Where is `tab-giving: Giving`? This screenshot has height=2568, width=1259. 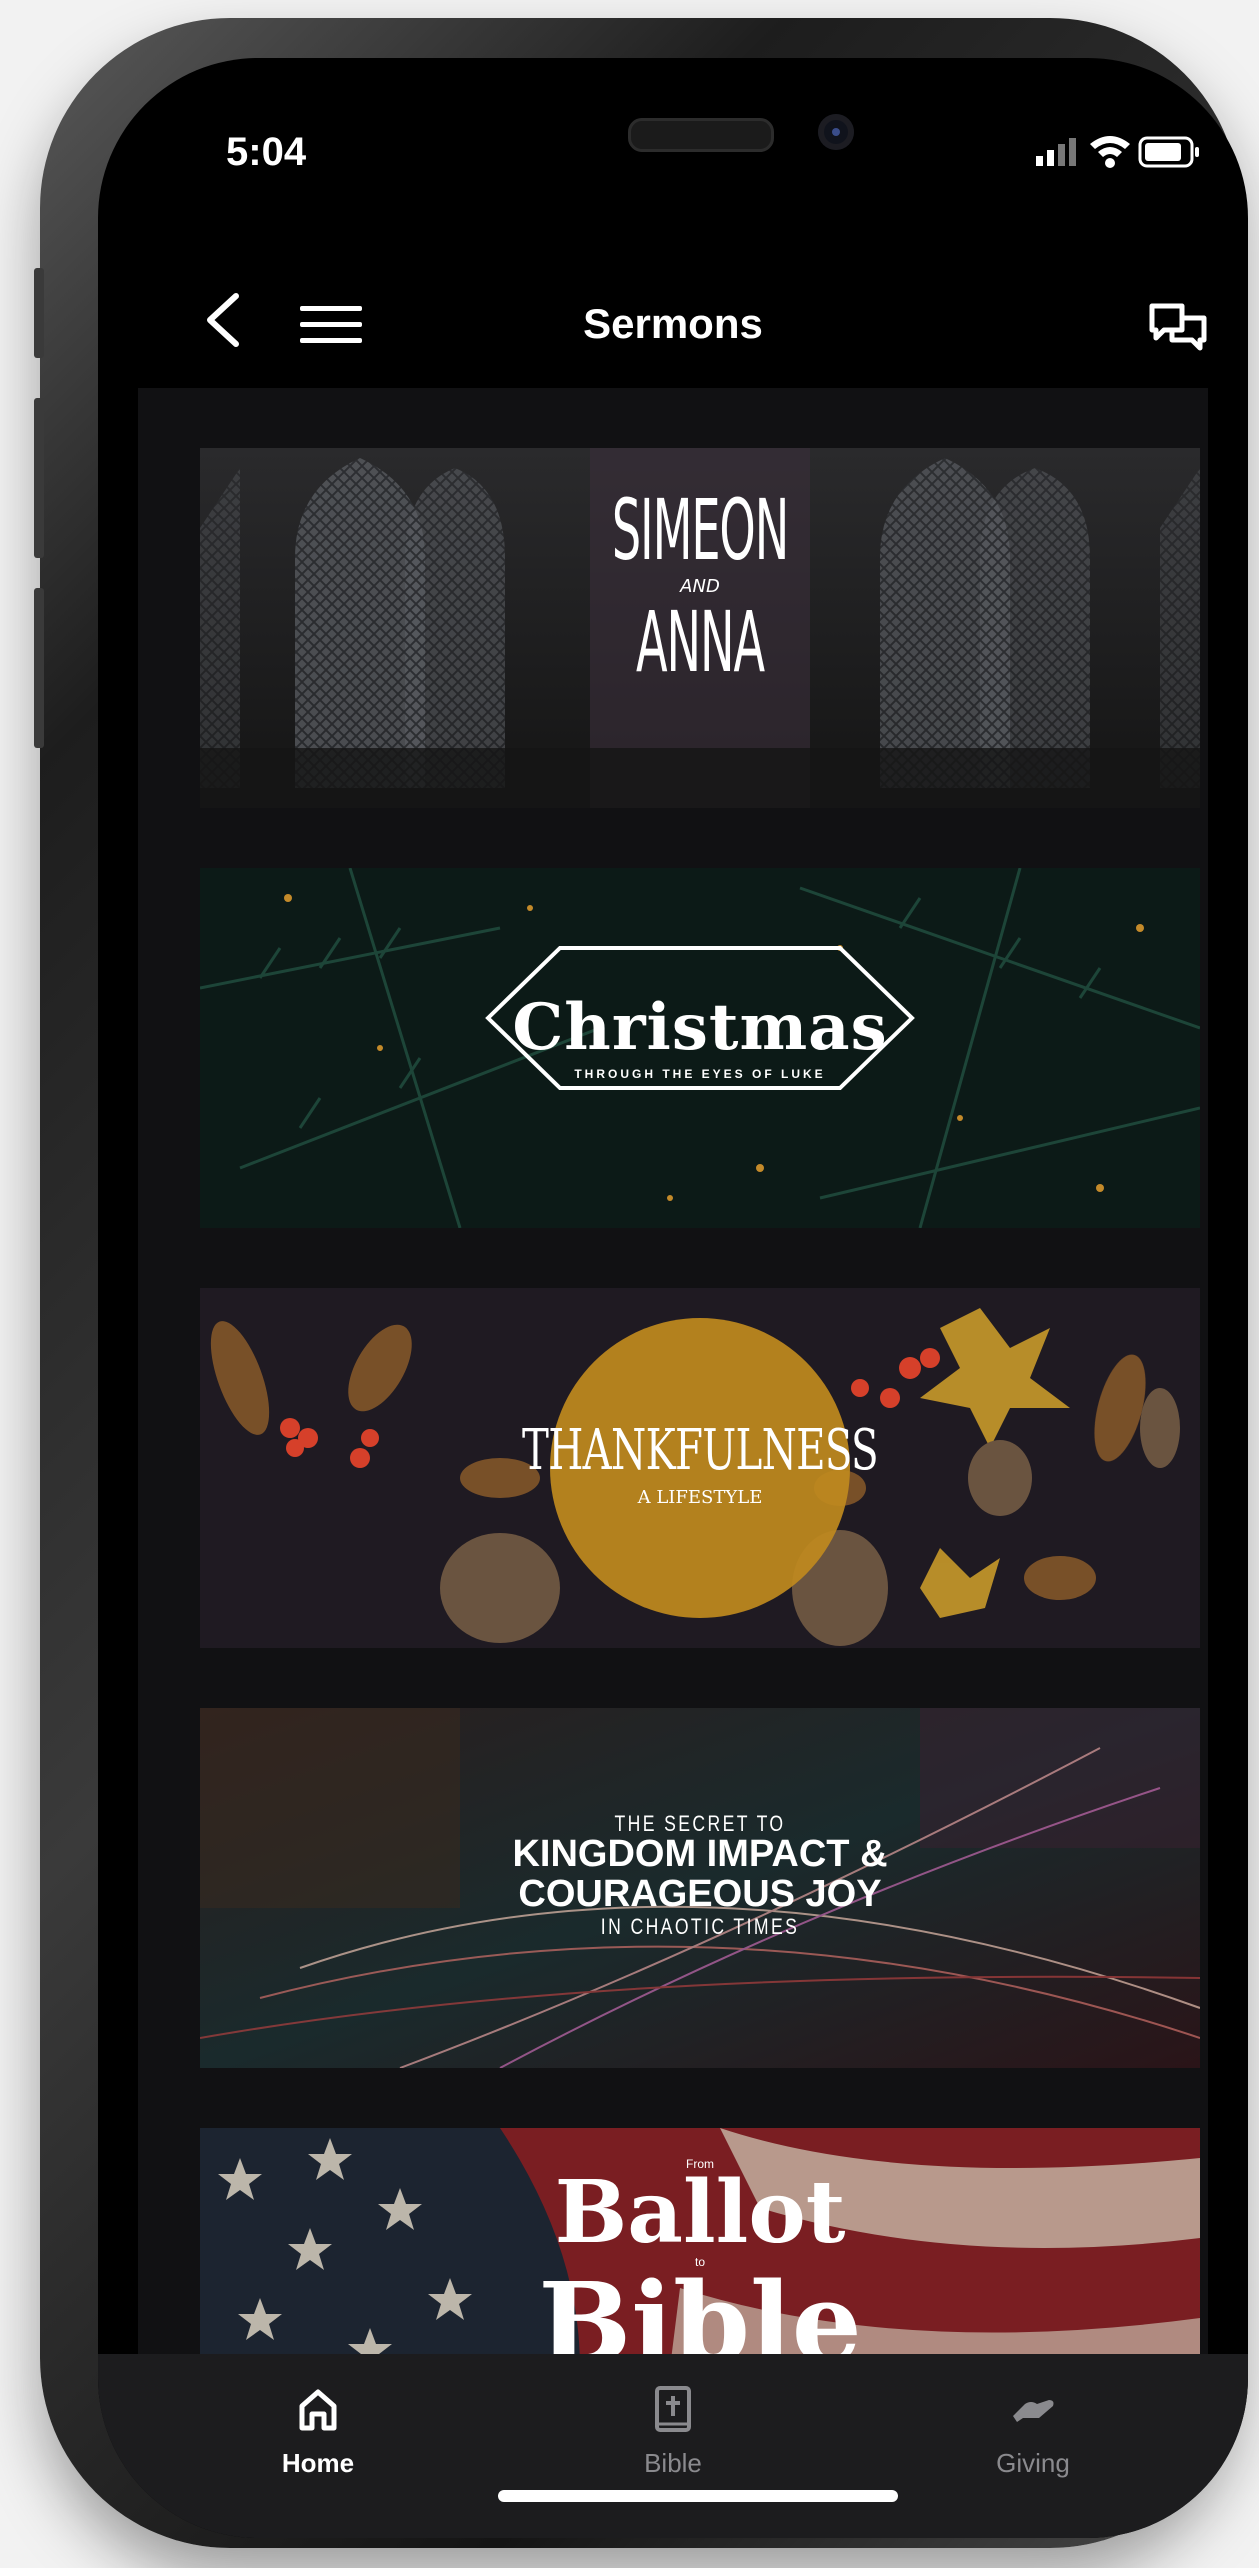
tab-giving: Giving is located at coordinates (1033, 2432).